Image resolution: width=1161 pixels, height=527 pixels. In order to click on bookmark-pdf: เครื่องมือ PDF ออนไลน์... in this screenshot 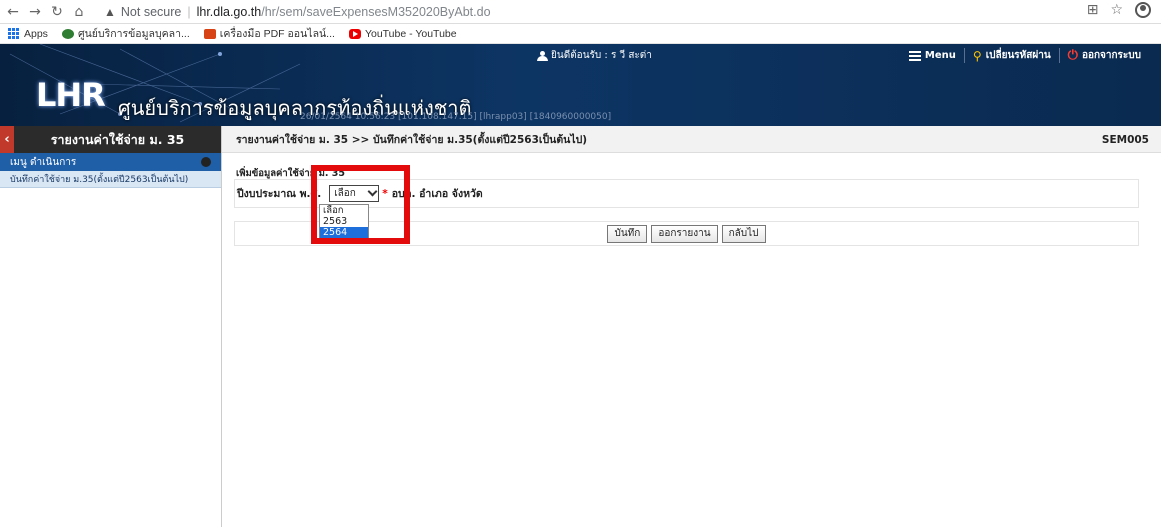, I will do `click(269, 33)`.